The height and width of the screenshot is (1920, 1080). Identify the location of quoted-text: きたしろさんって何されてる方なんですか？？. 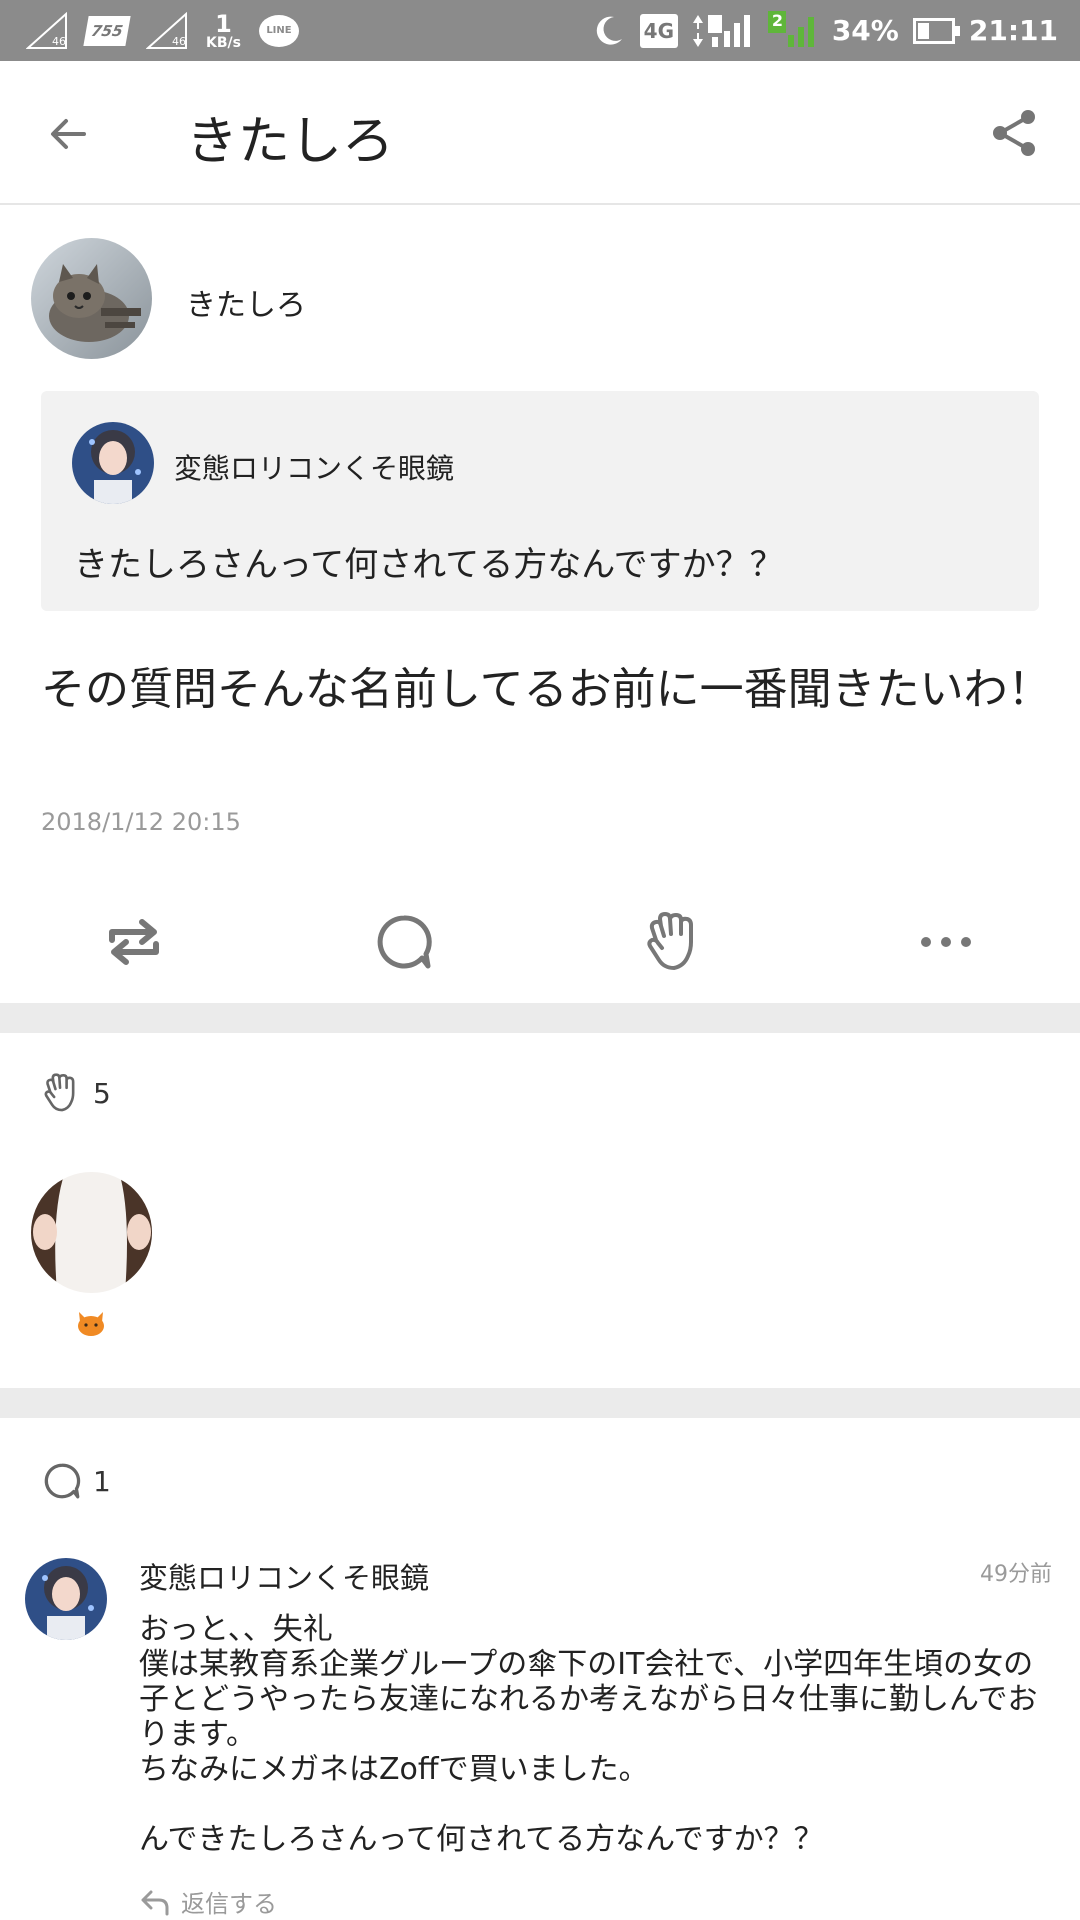
(429, 565).